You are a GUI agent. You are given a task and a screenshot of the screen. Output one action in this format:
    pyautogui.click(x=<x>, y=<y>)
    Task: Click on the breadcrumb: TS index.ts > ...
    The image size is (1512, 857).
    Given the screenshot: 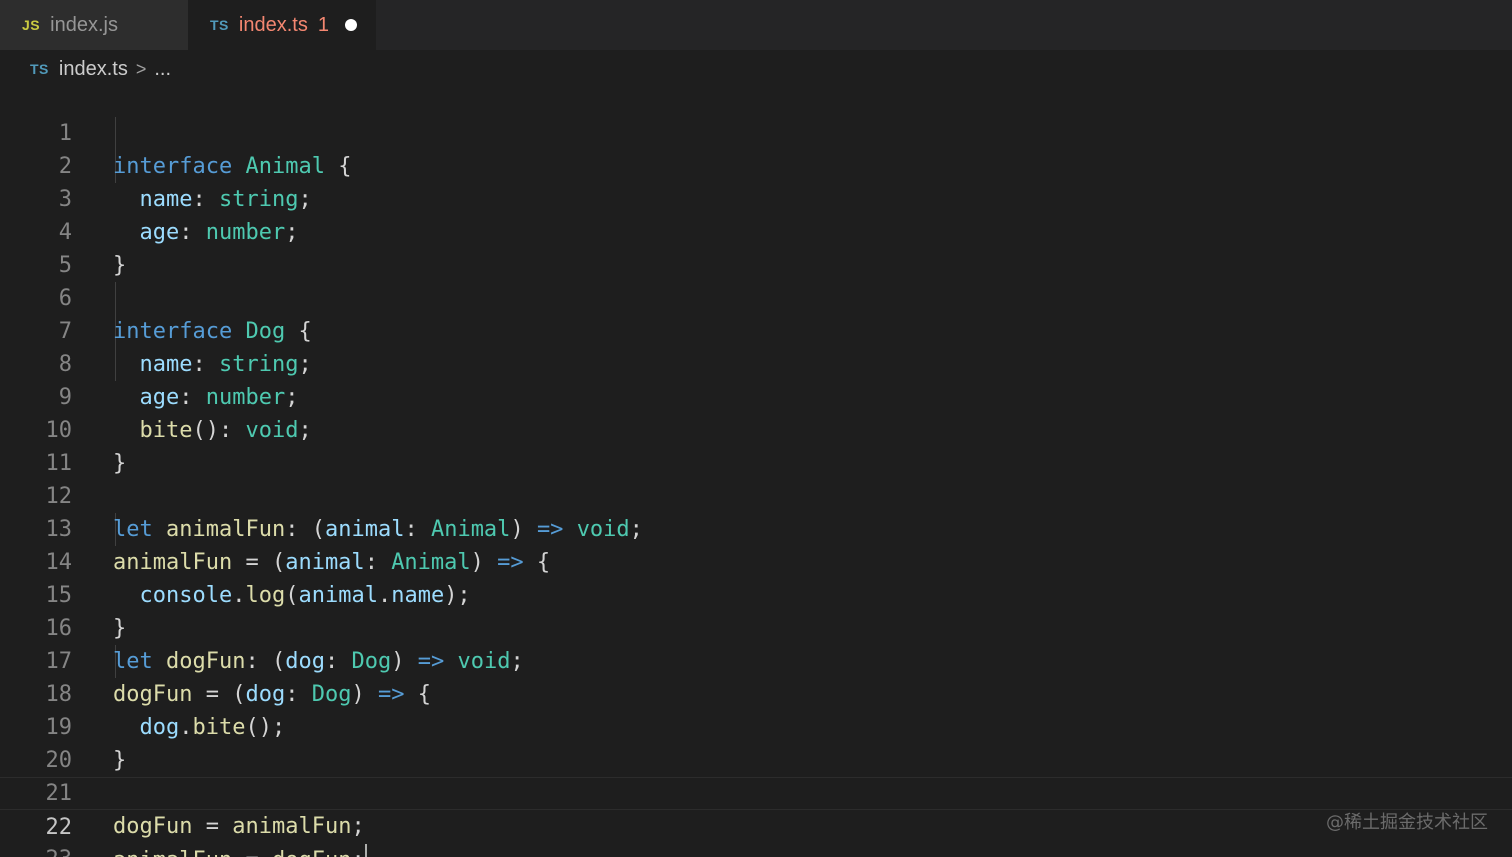 What is the action you would take?
    pyautogui.click(x=100, y=69)
    